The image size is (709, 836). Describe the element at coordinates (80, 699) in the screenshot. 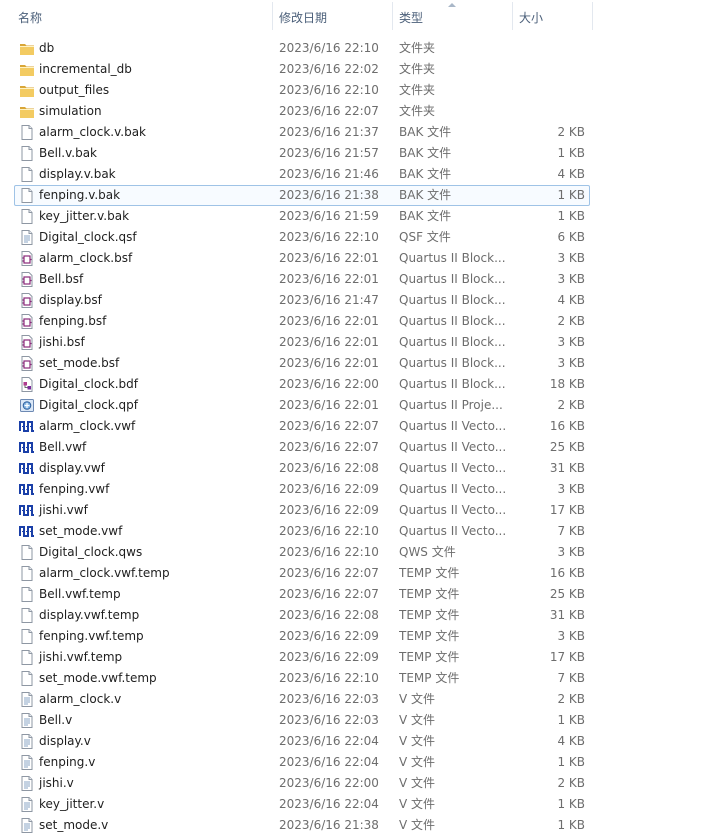

I see `file-name: alarm_clock.v` at that location.